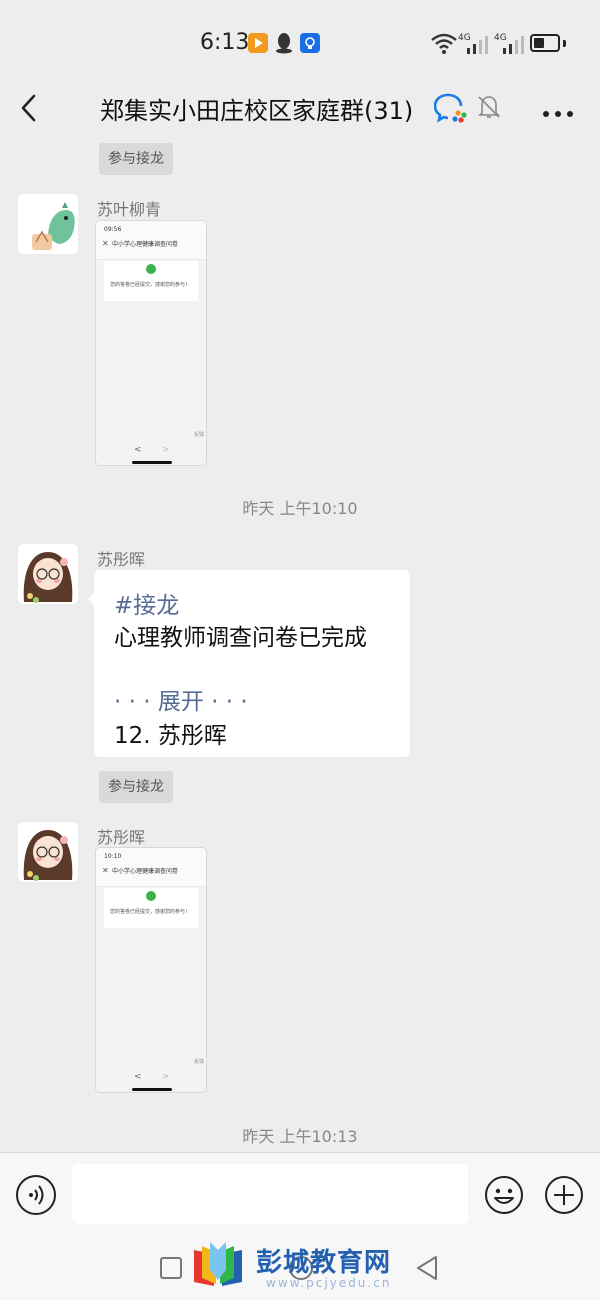 The width and height of the screenshot is (600, 1300). I want to click on status-time: 6:13, so click(225, 42).